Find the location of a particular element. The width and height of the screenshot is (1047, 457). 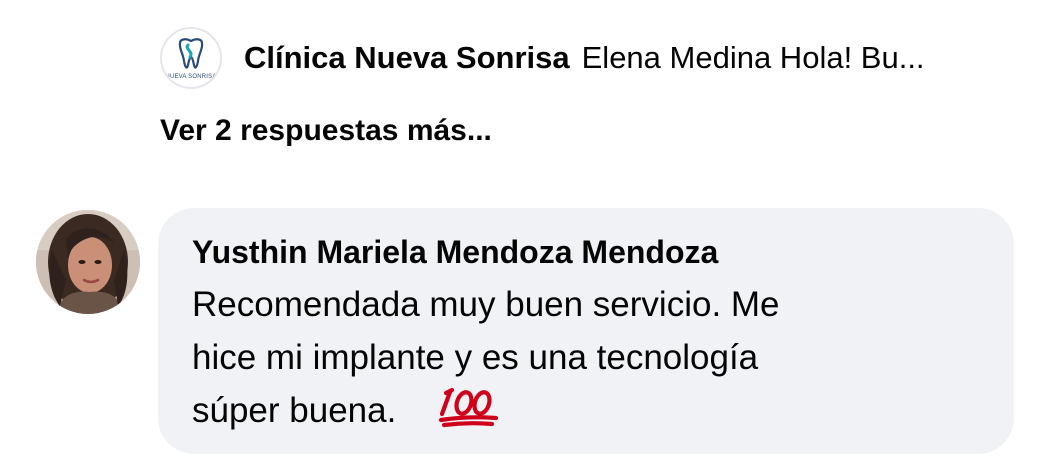

hundred-points-icon is located at coordinates (469, 413).